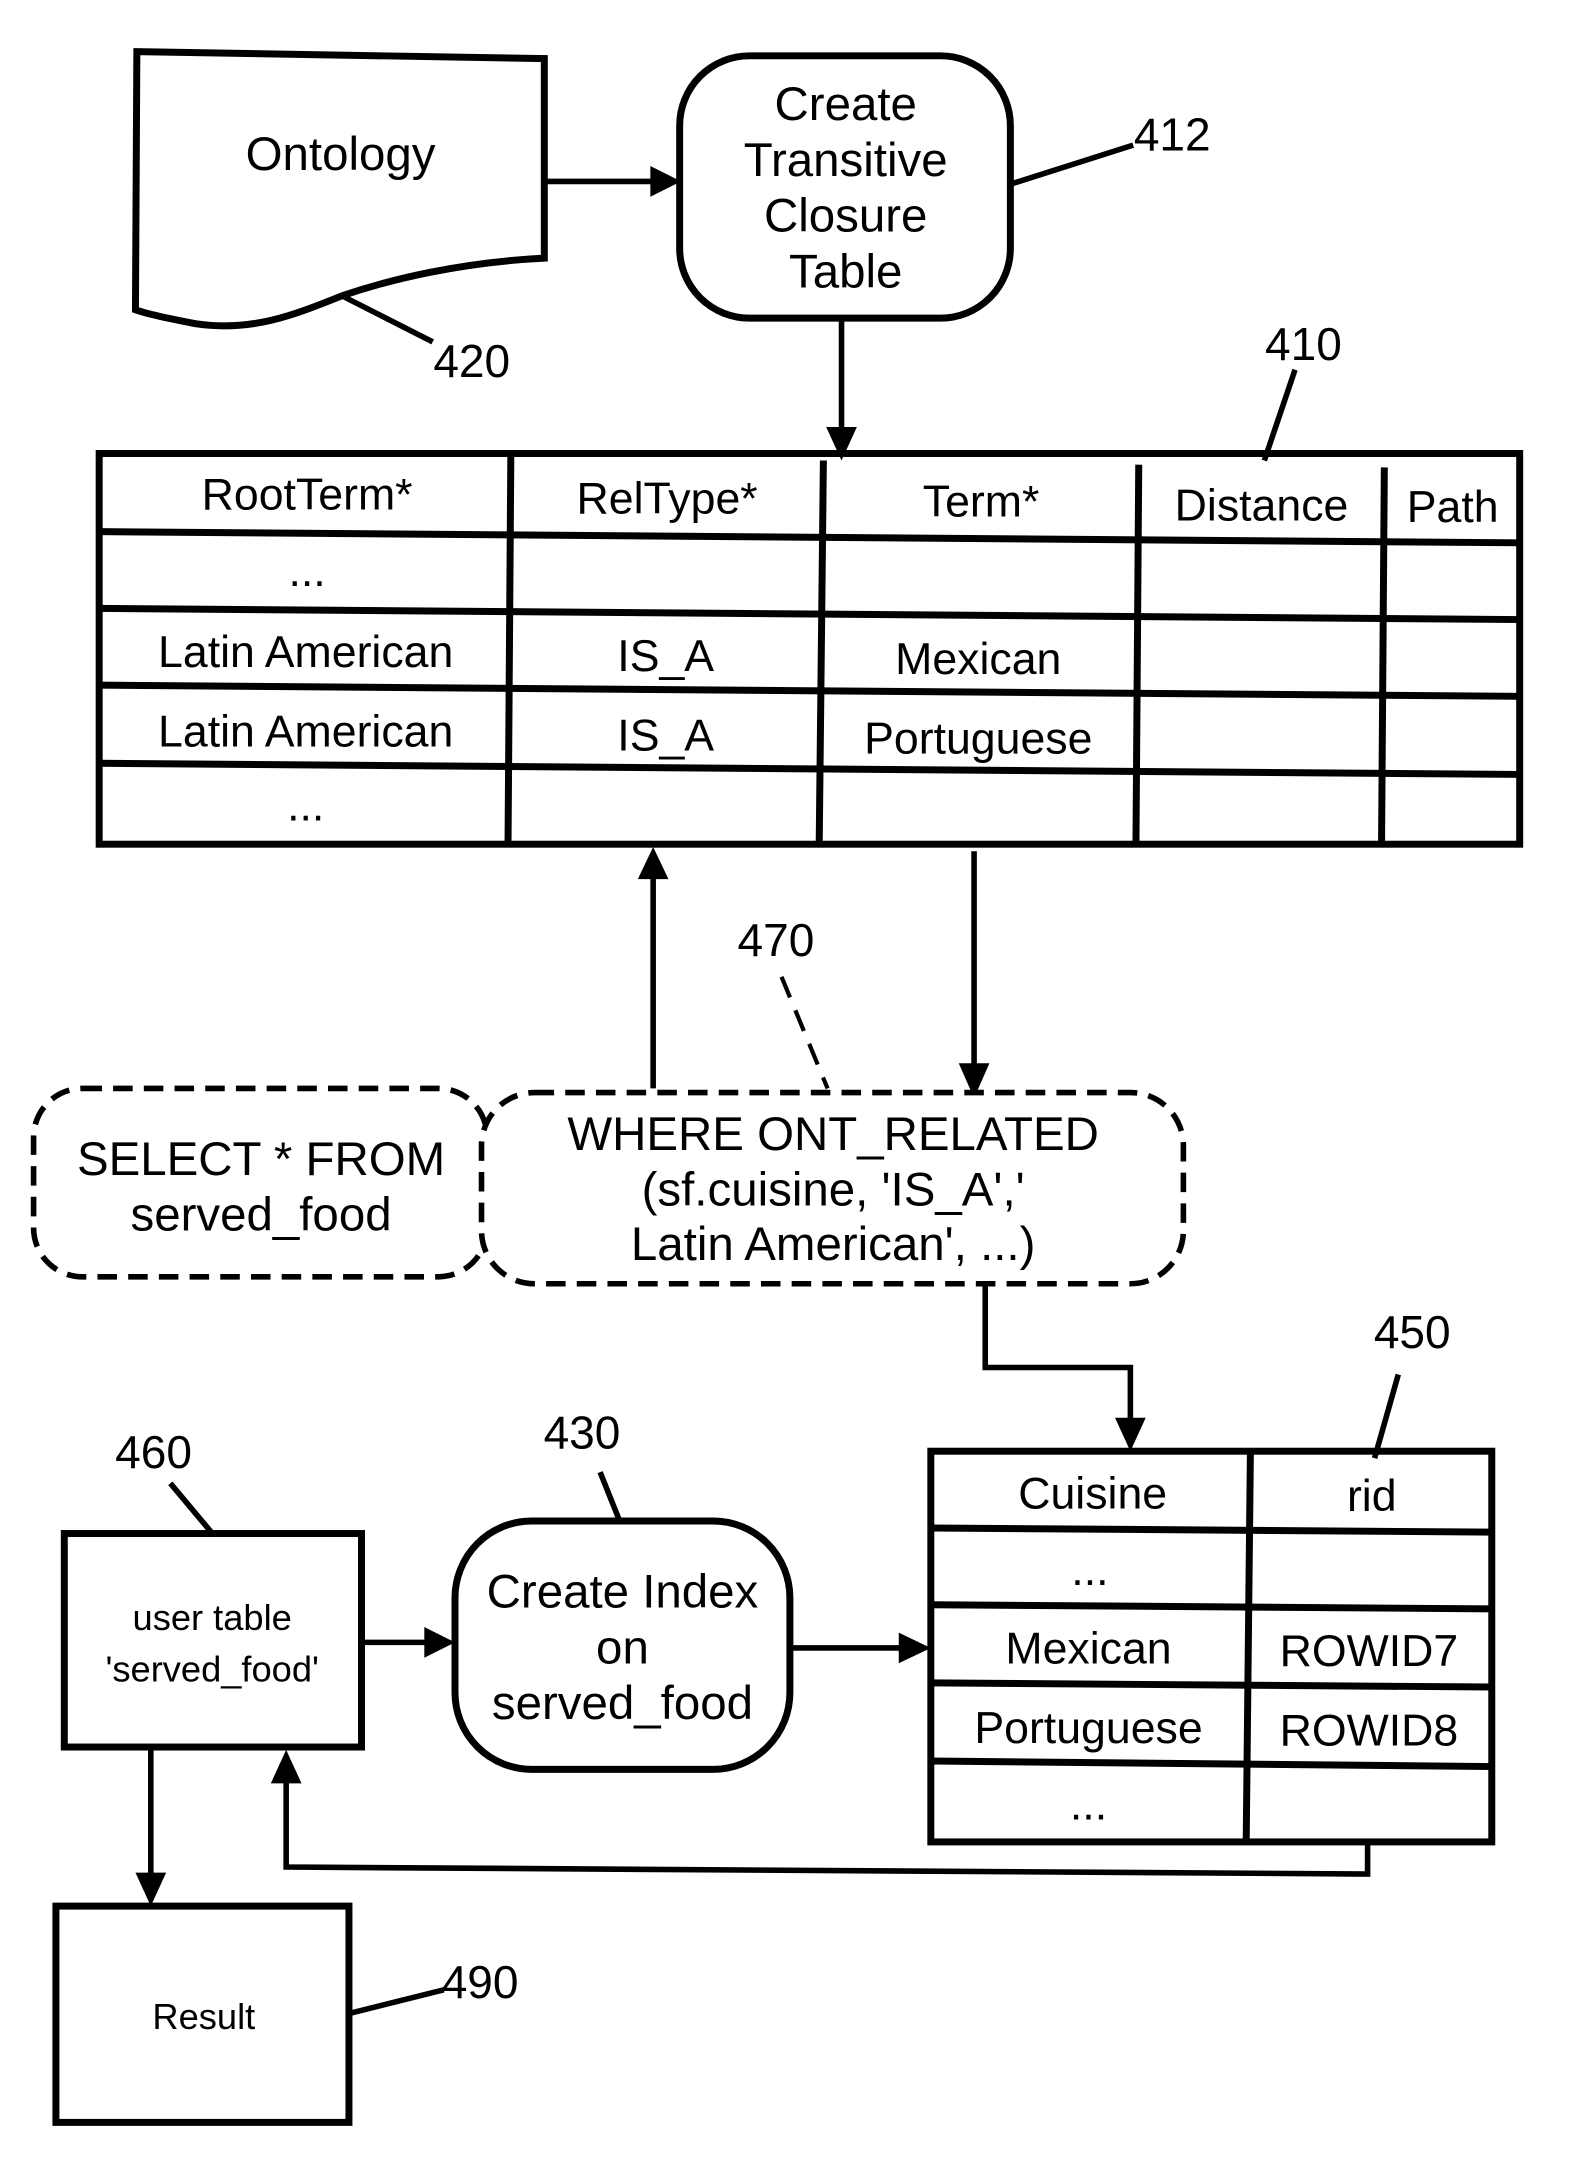 This screenshot has height=2181, width=1577. What do you see at coordinates (1372, 1496) in the screenshot?
I see `index-header-rid: rid` at bounding box center [1372, 1496].